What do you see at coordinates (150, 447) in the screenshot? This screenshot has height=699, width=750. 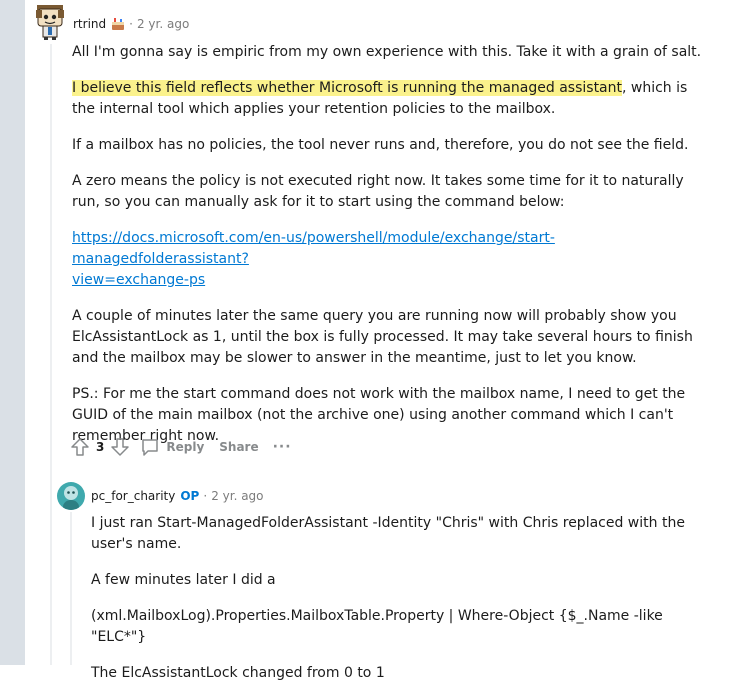 I see `comment-bubble-icon` at bounding box center [150, 447].